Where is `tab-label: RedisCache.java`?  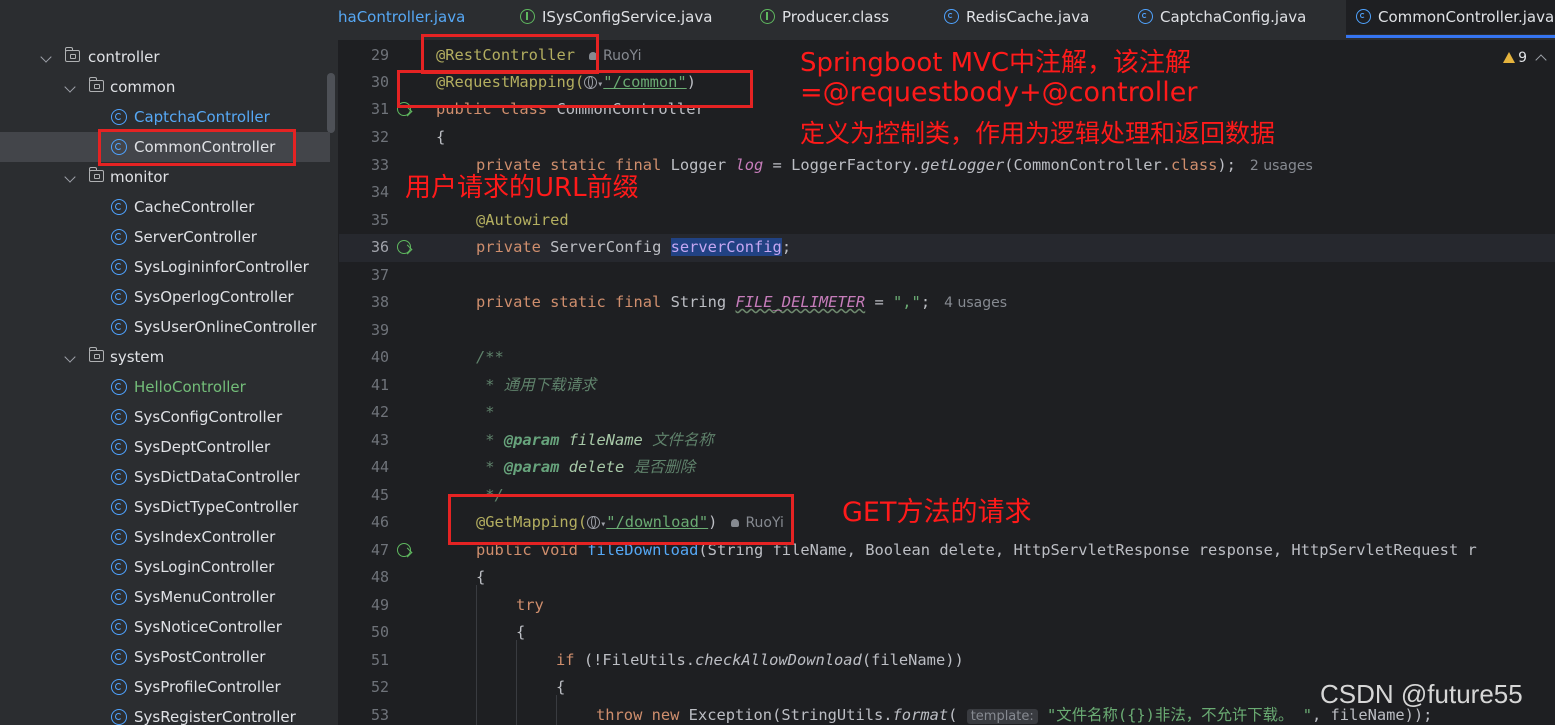 tab-label: RedisCache.java is located at coordinates (1028, 17).